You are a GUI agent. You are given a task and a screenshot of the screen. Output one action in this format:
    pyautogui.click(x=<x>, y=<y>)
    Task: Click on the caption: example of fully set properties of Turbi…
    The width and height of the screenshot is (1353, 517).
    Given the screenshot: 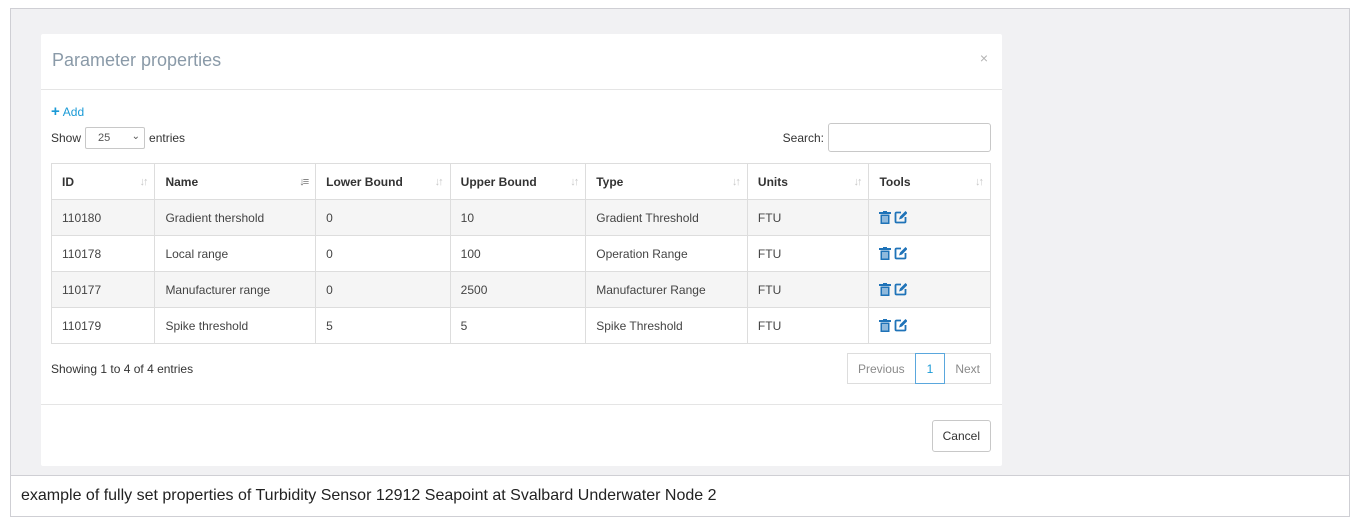 What is the action you would take?
    pyautogui.click(x=680, y=496)
    